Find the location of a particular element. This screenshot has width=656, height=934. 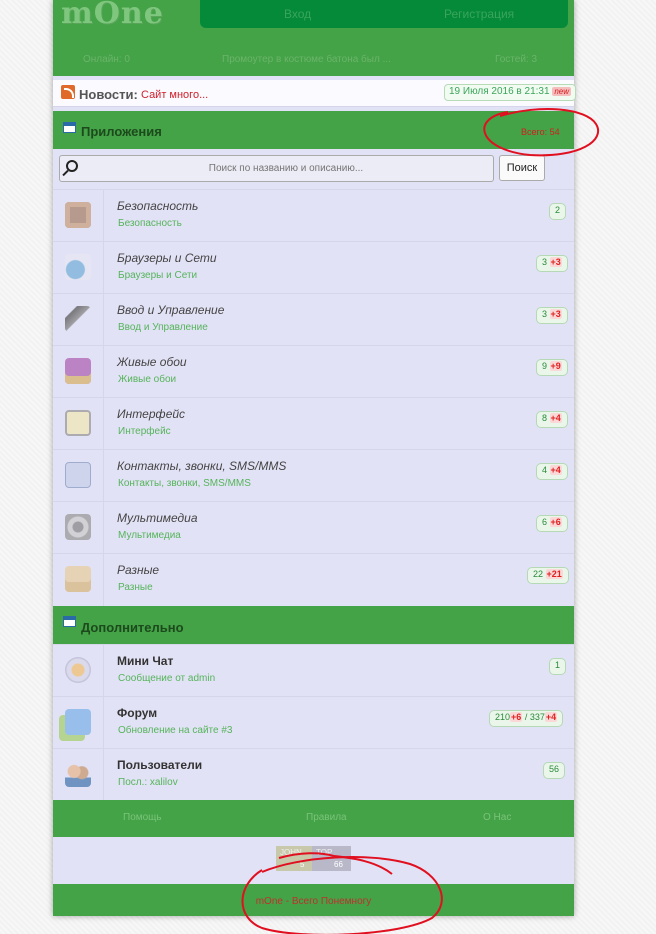

category-subtitle: Ввод и Управление is located at coordinates (163, 327).